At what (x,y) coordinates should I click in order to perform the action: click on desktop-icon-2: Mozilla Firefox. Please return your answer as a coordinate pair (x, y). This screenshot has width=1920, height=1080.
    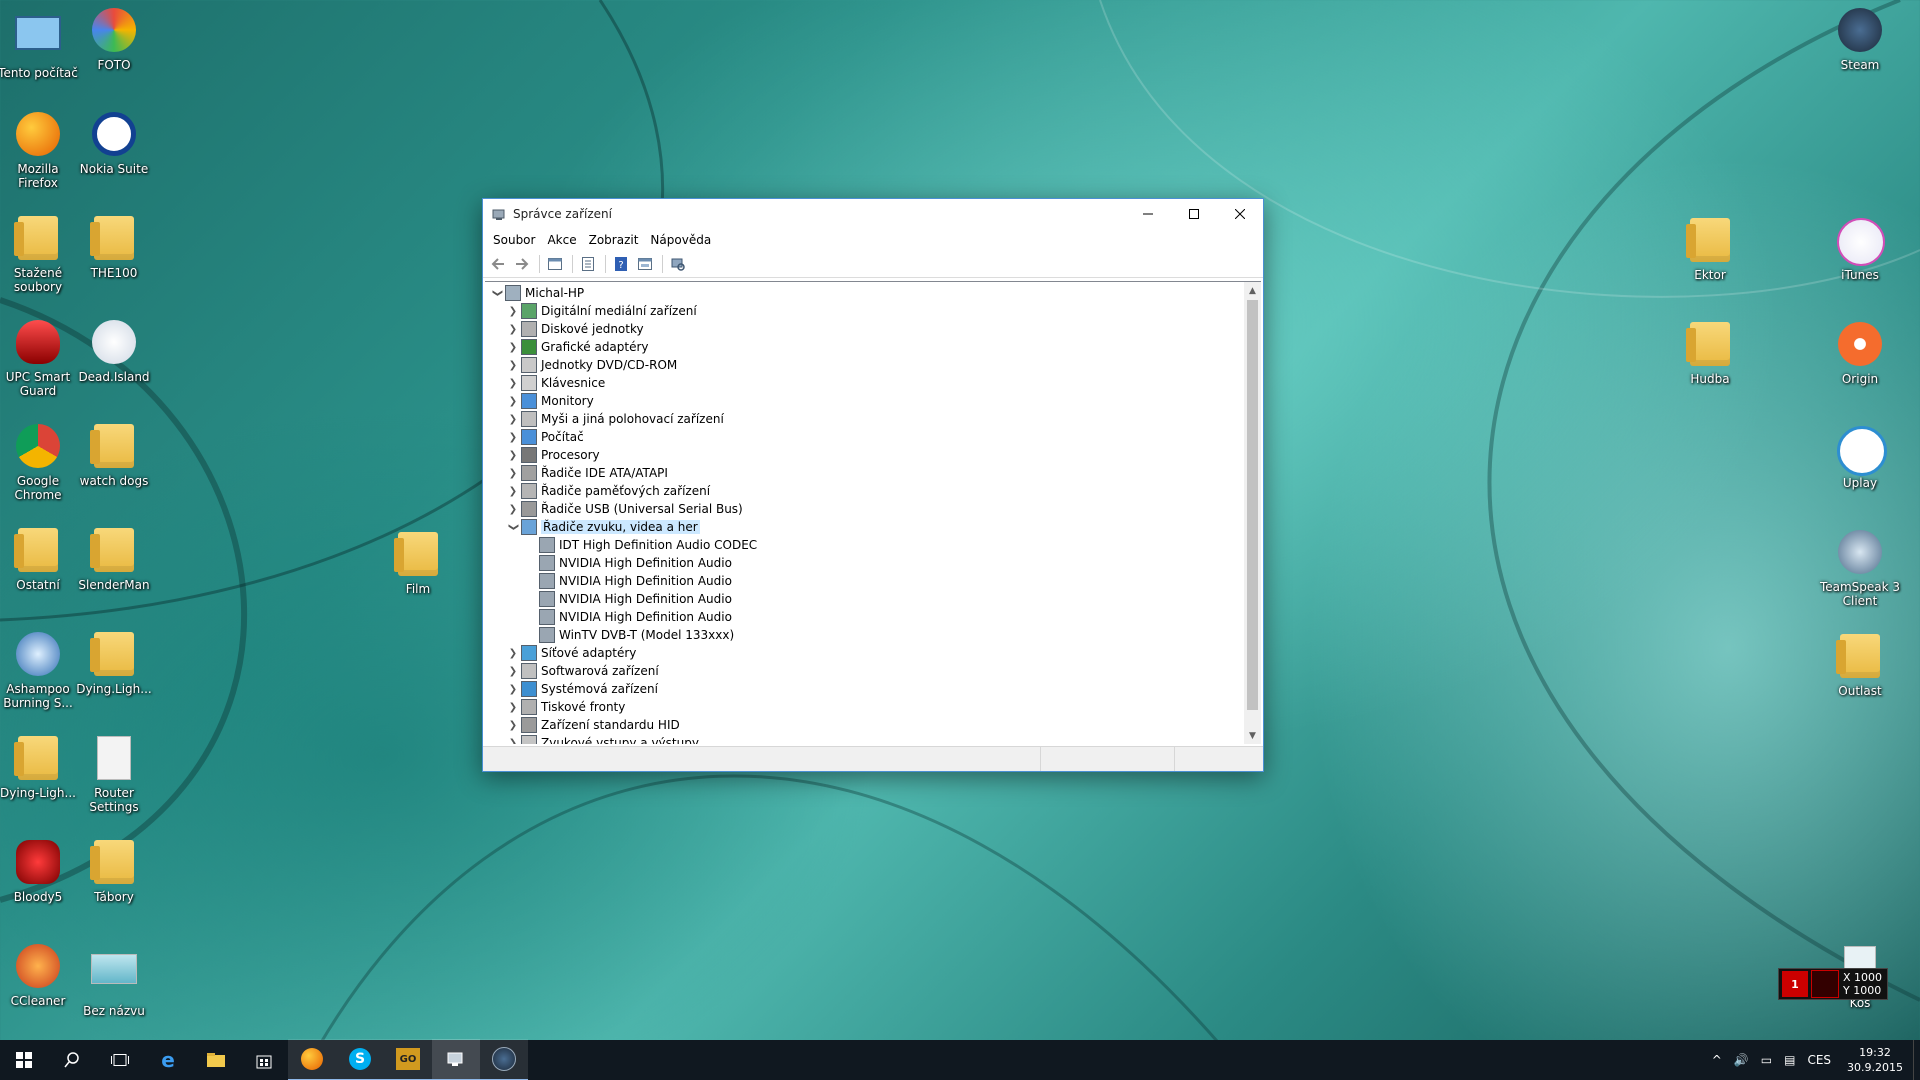
    Looking at the image, I should click on (40, 151).